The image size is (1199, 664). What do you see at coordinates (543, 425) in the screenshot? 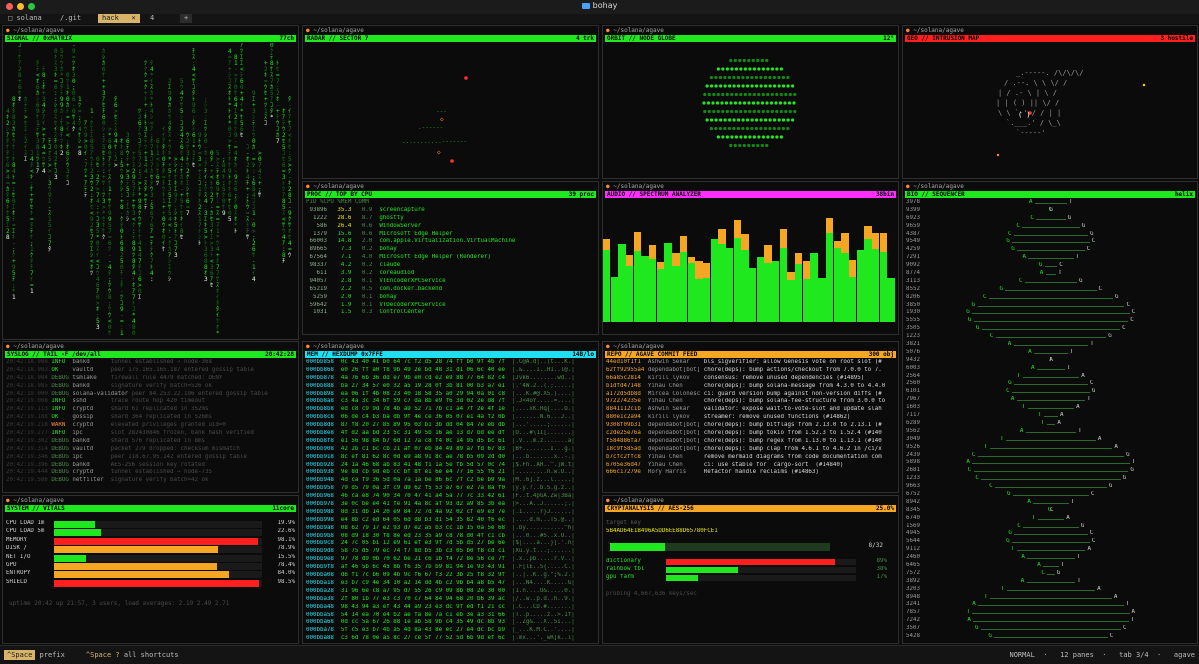
I see `hex-ascii: |...'.....;......|` at bounding box center [543, 425].